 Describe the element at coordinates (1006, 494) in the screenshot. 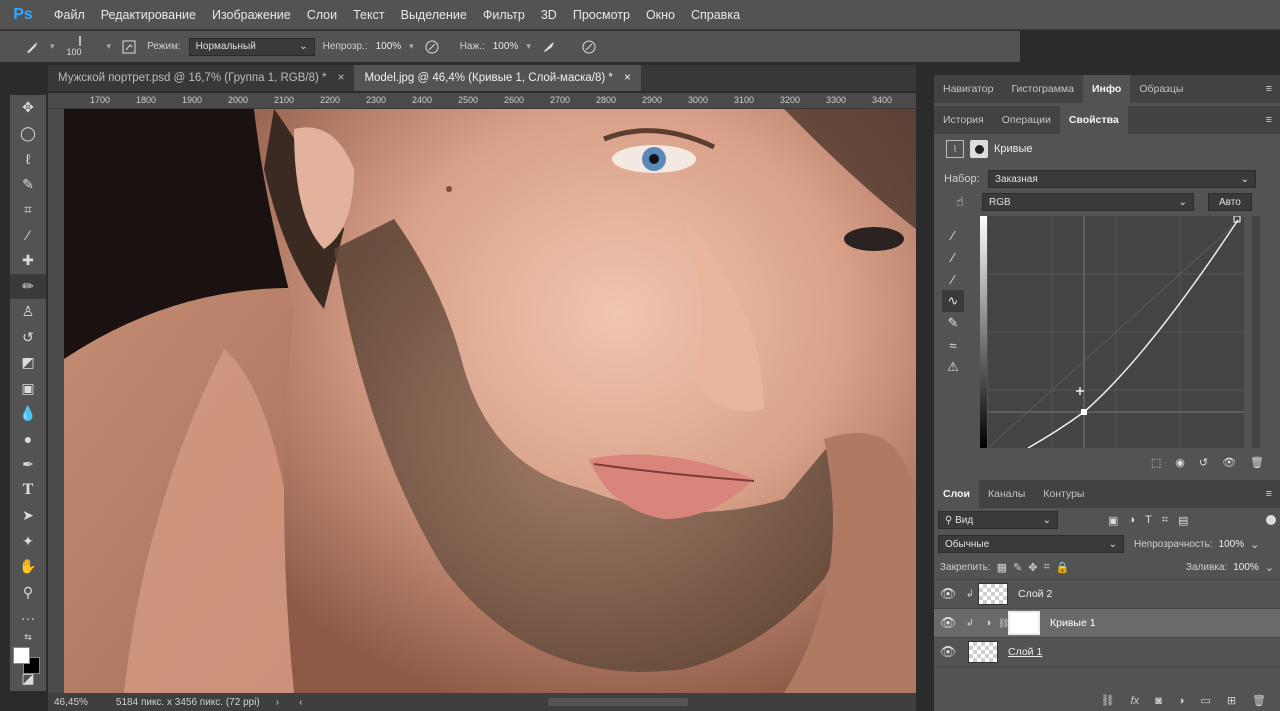

I see `tab-channels: Каналы` at that location.